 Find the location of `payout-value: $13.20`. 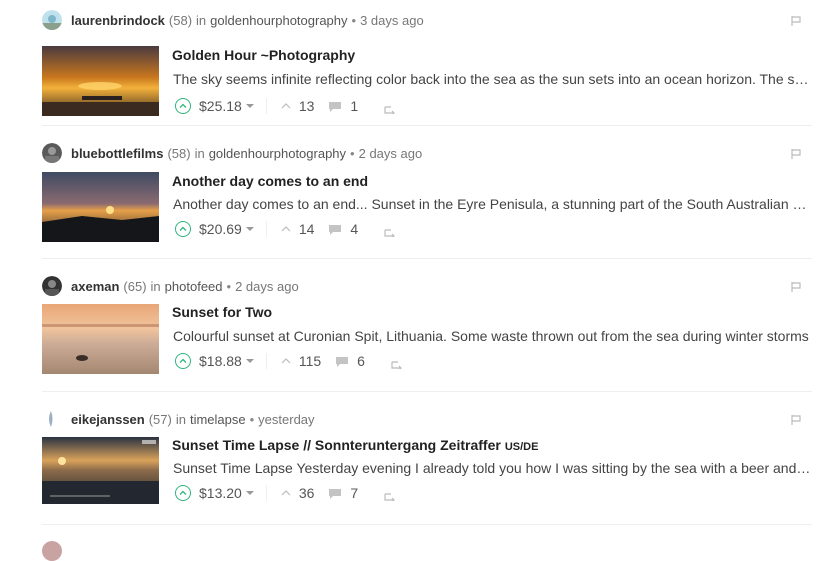

payout-value: $13.20 is located at coordinates (220, 493).